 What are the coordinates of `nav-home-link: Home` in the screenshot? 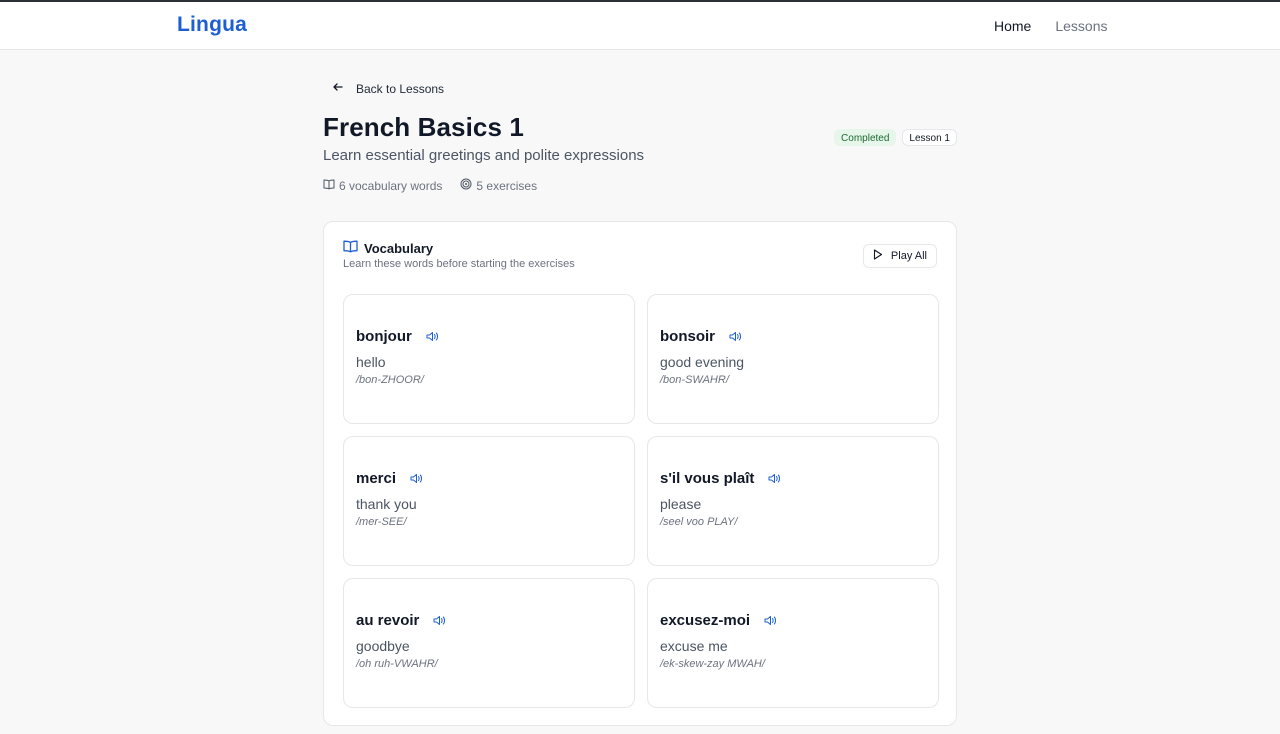 It's located at (1012, 26).